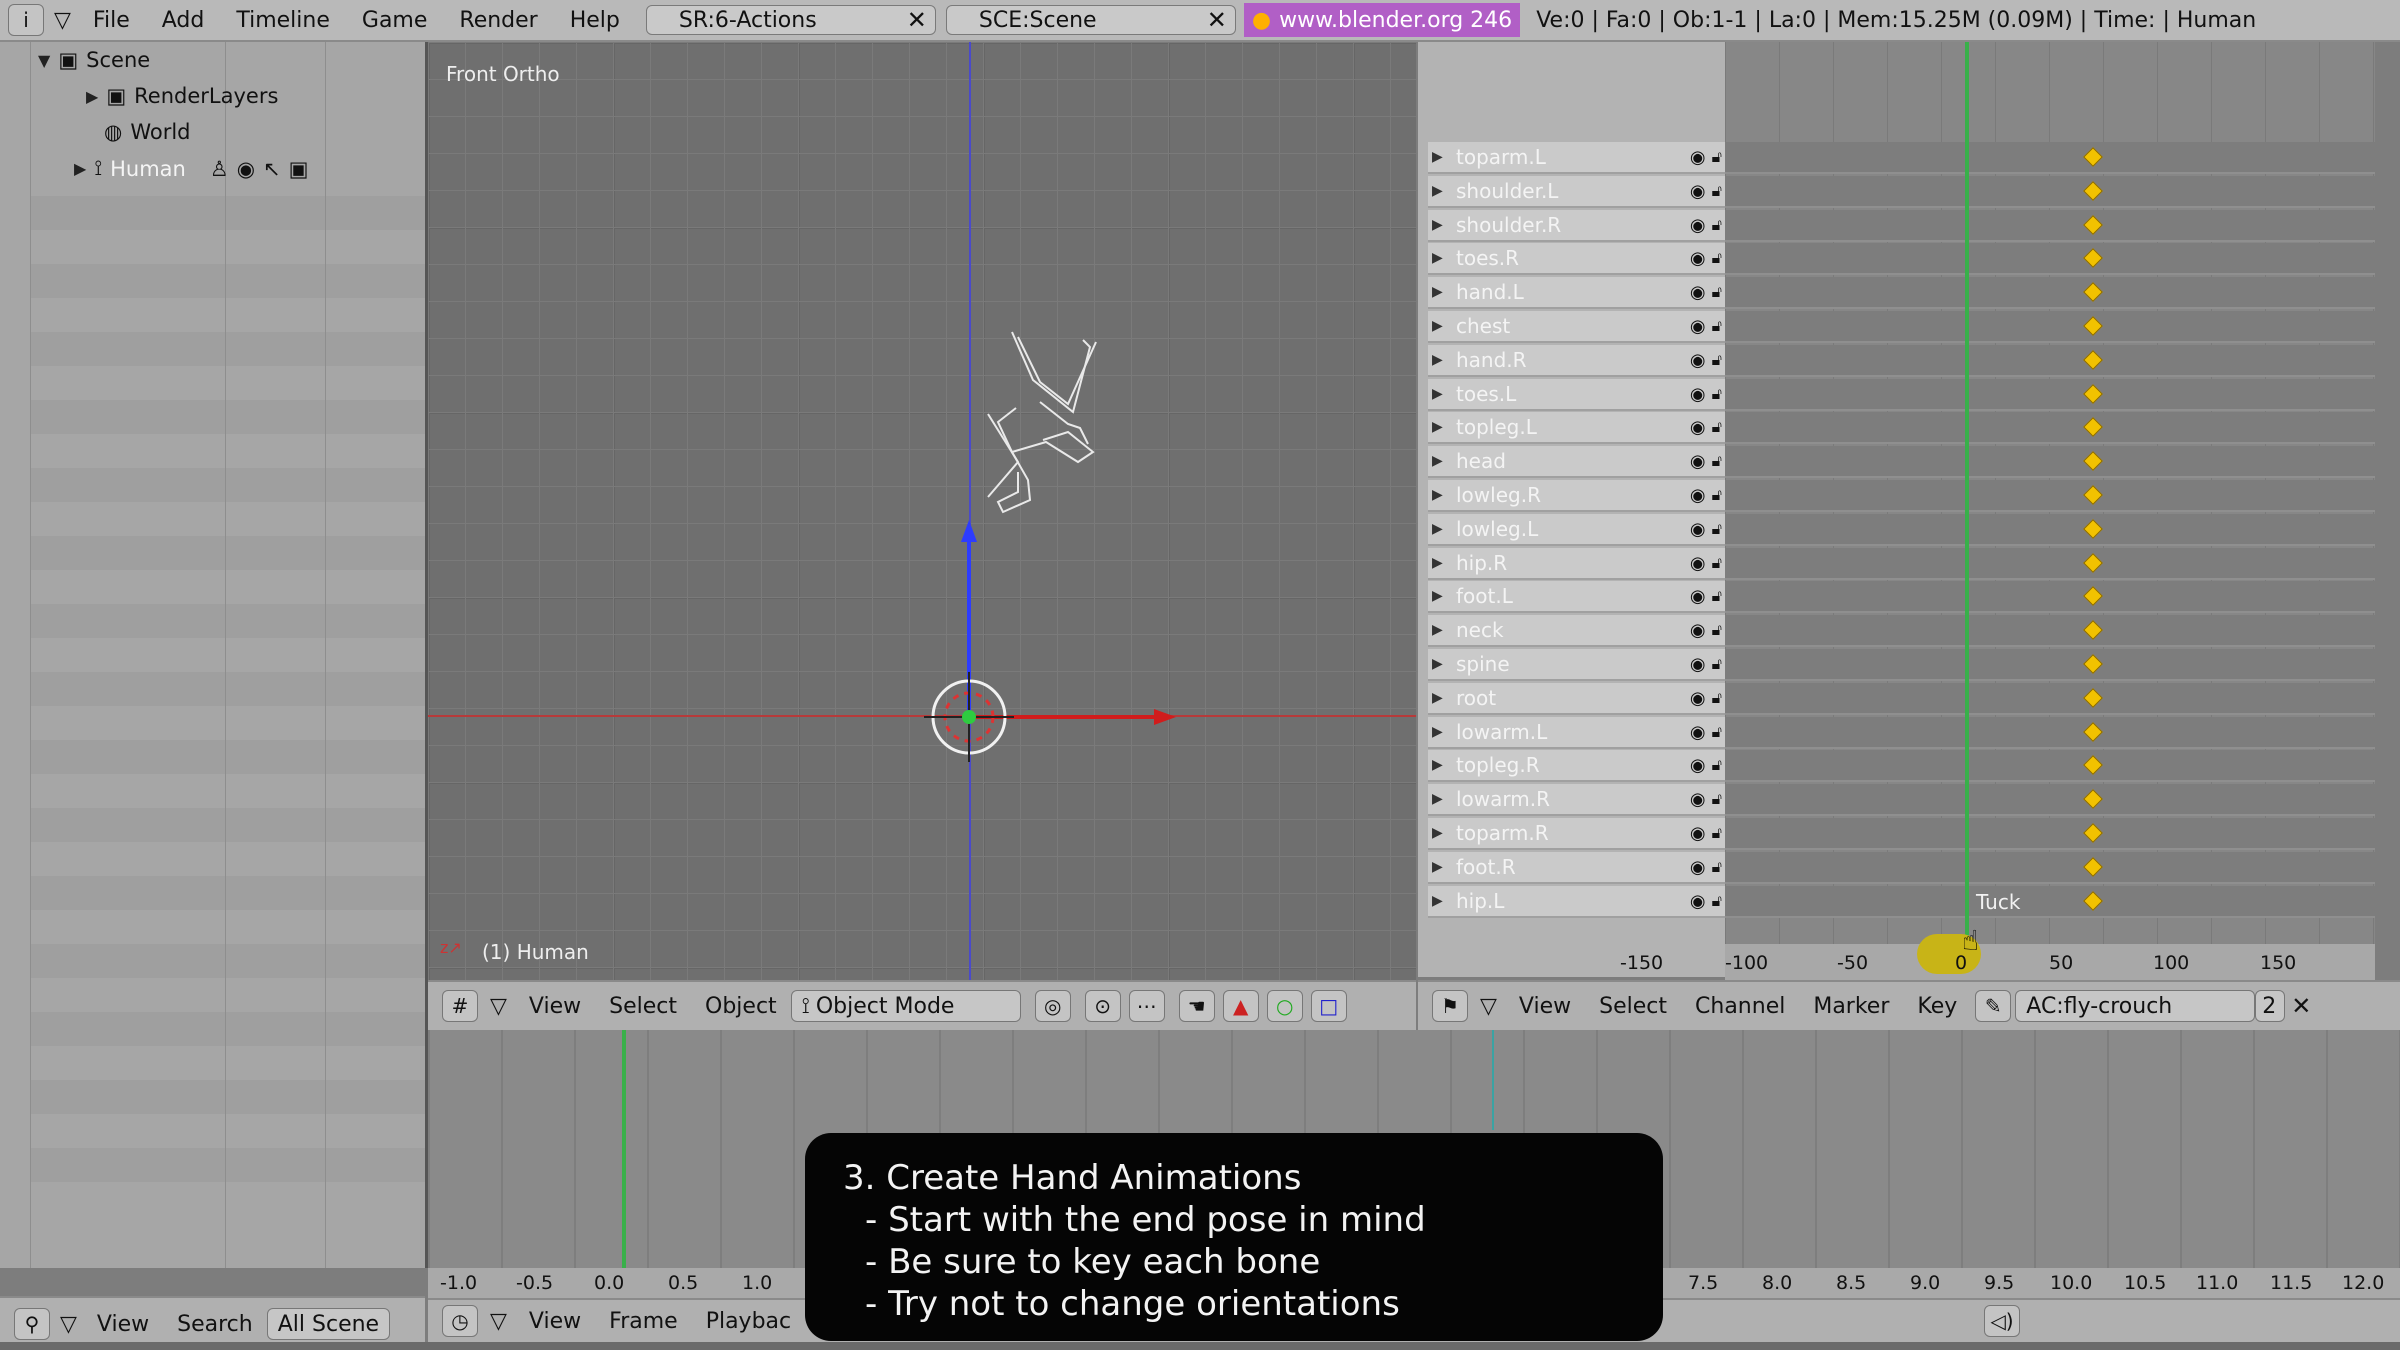 This screenshot has width=2400, height=1350. Describe the element at coordinates (1578, 192) in the screenshot. I see `action-channel: ▶ shoulder.L ◉ 🔓︎` at that location.